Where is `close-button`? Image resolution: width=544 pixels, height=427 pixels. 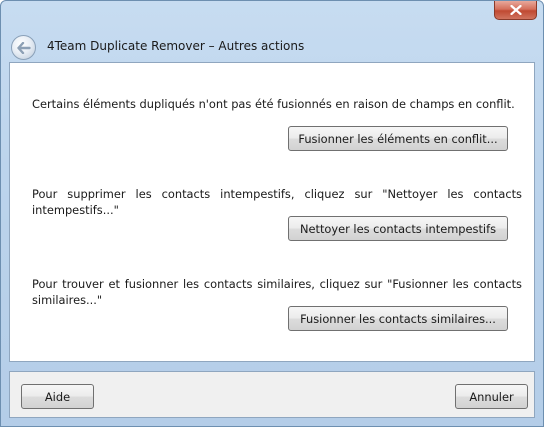 close-button is located at coordinates (515, 10).